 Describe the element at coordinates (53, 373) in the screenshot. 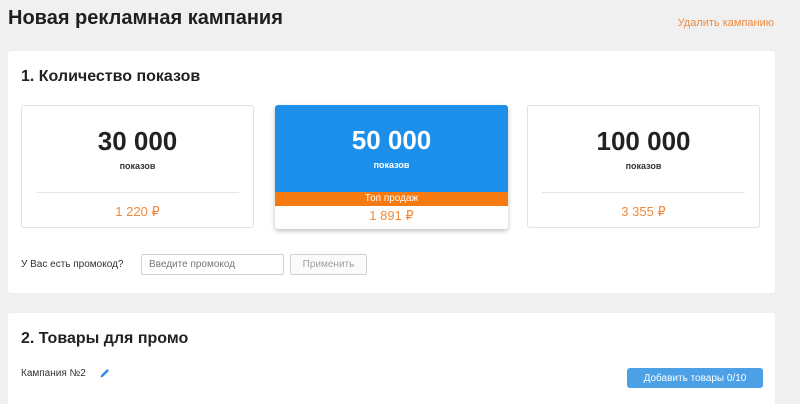

I see `campaign-name: Кампания №2` at that location.